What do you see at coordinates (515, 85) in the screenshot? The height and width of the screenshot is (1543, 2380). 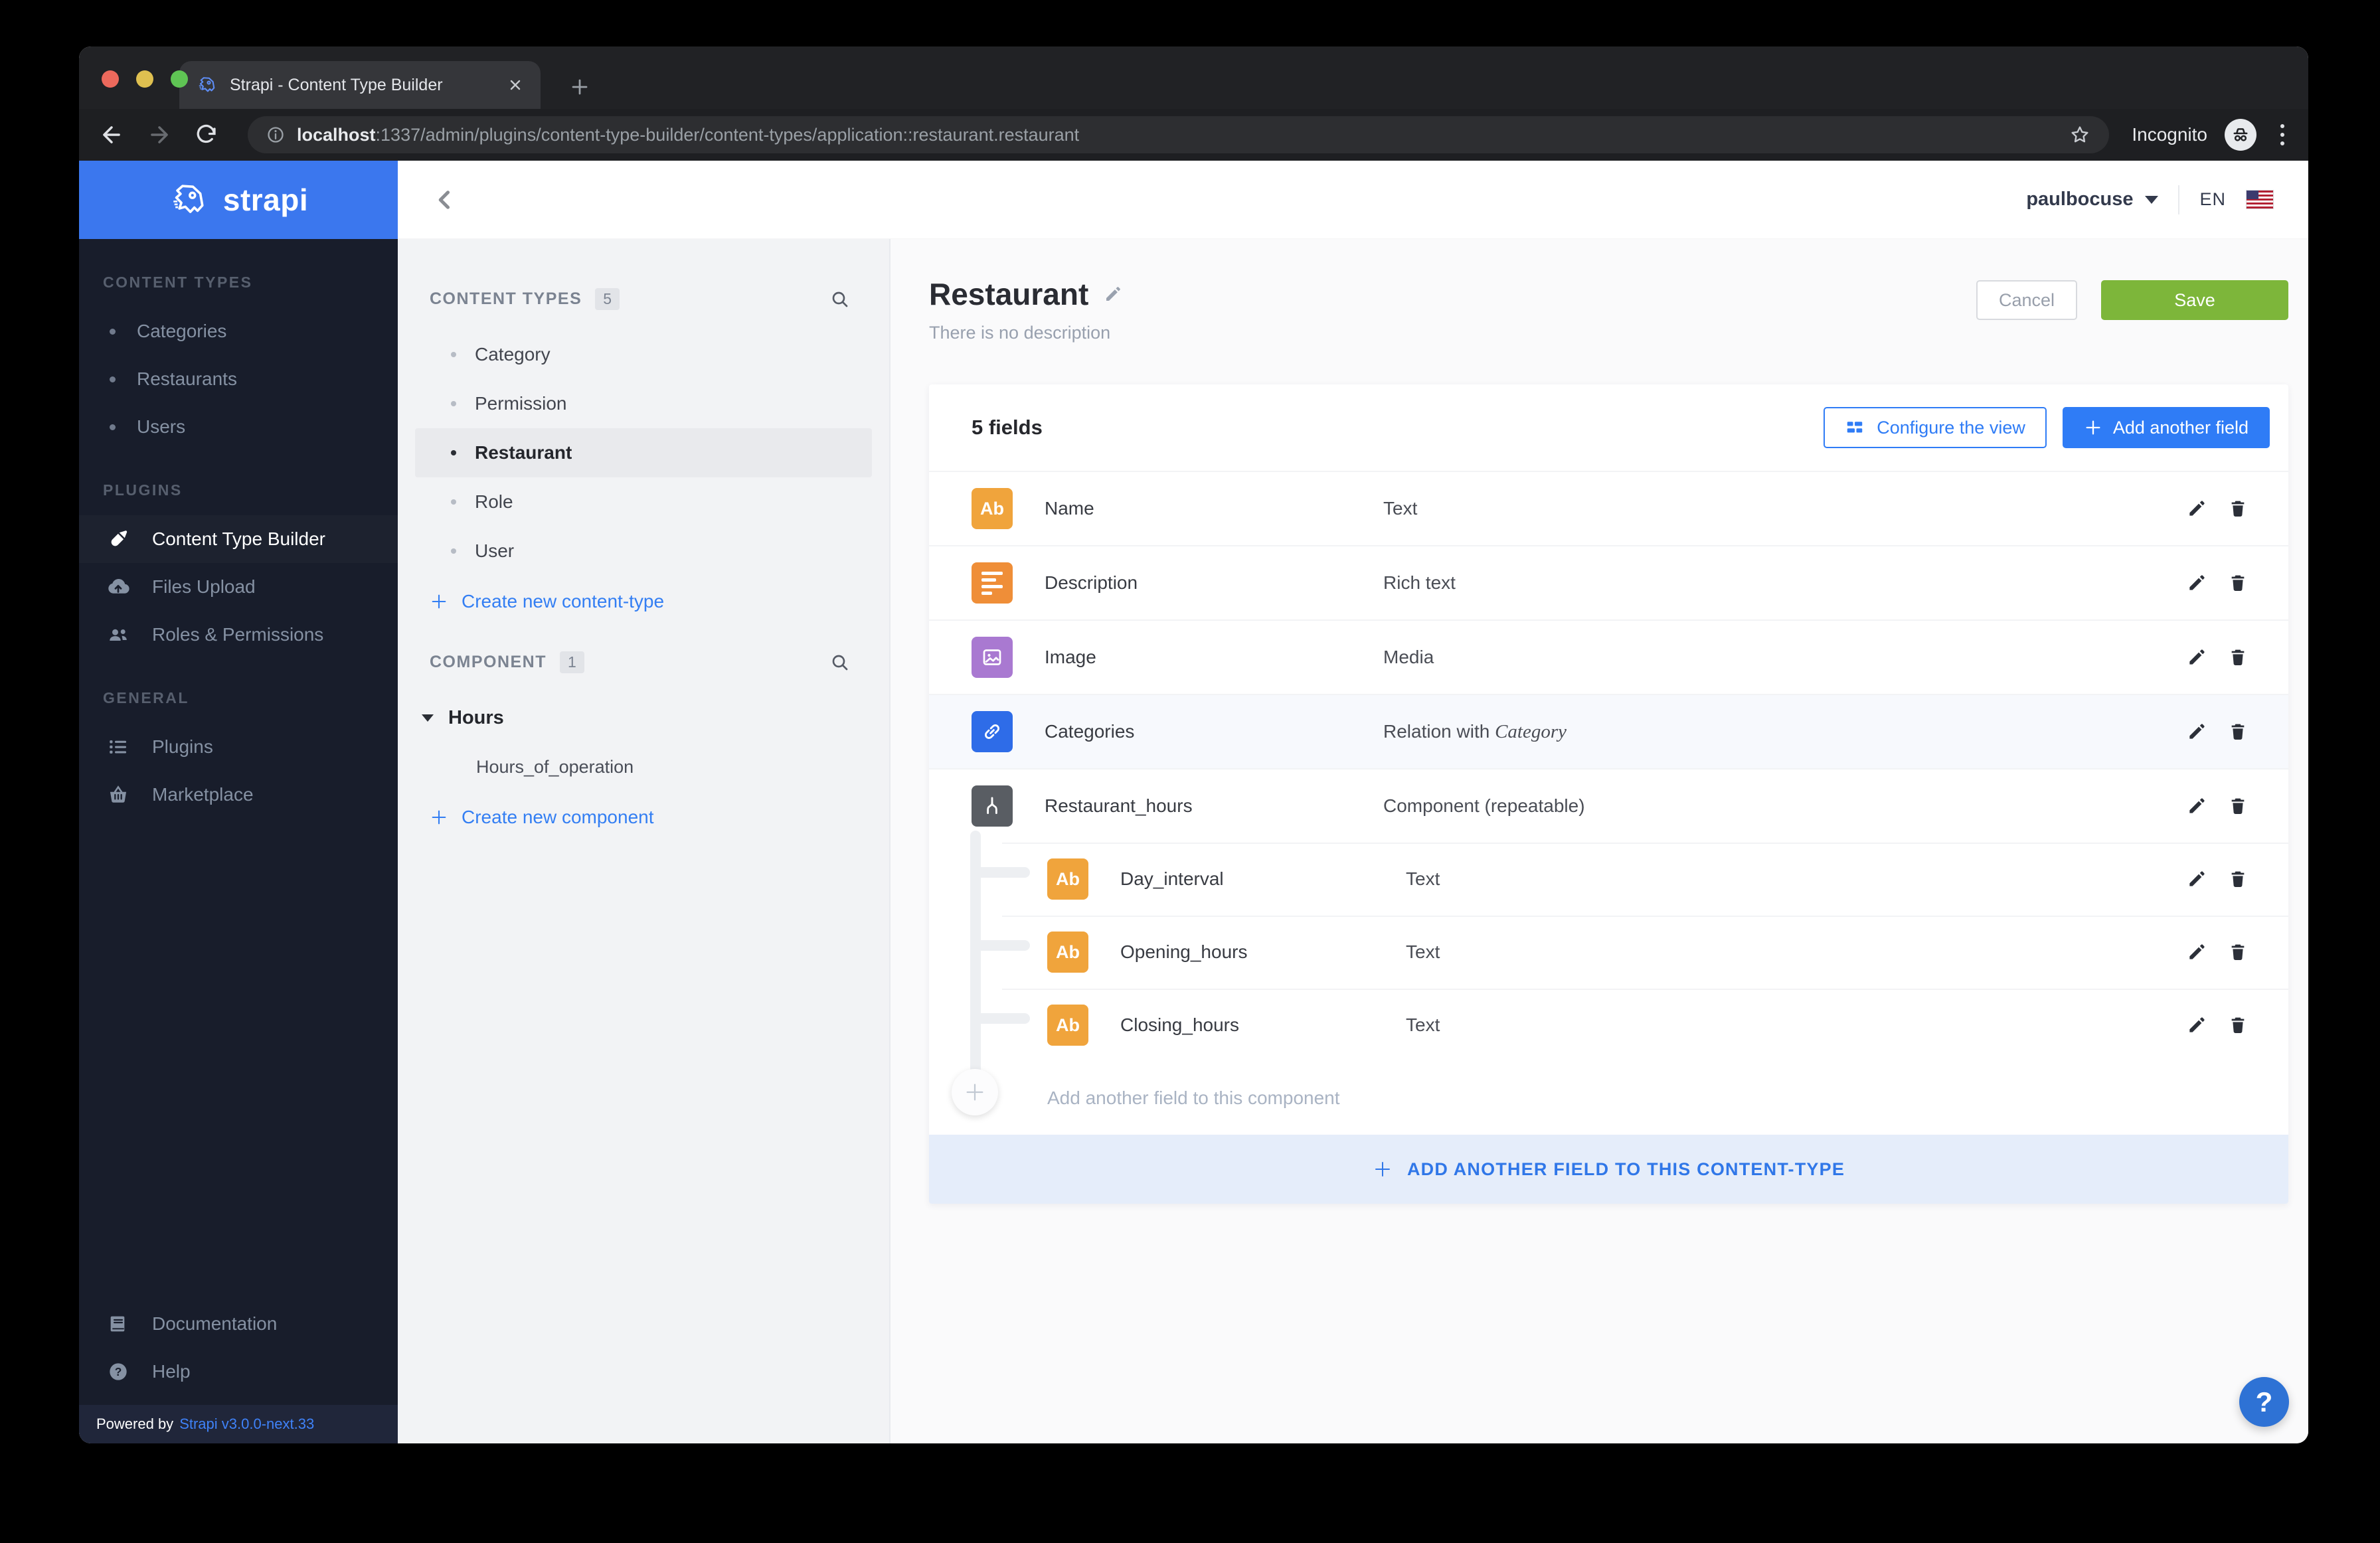 I see `close-tab-icon` at bounding box center [515, 85].